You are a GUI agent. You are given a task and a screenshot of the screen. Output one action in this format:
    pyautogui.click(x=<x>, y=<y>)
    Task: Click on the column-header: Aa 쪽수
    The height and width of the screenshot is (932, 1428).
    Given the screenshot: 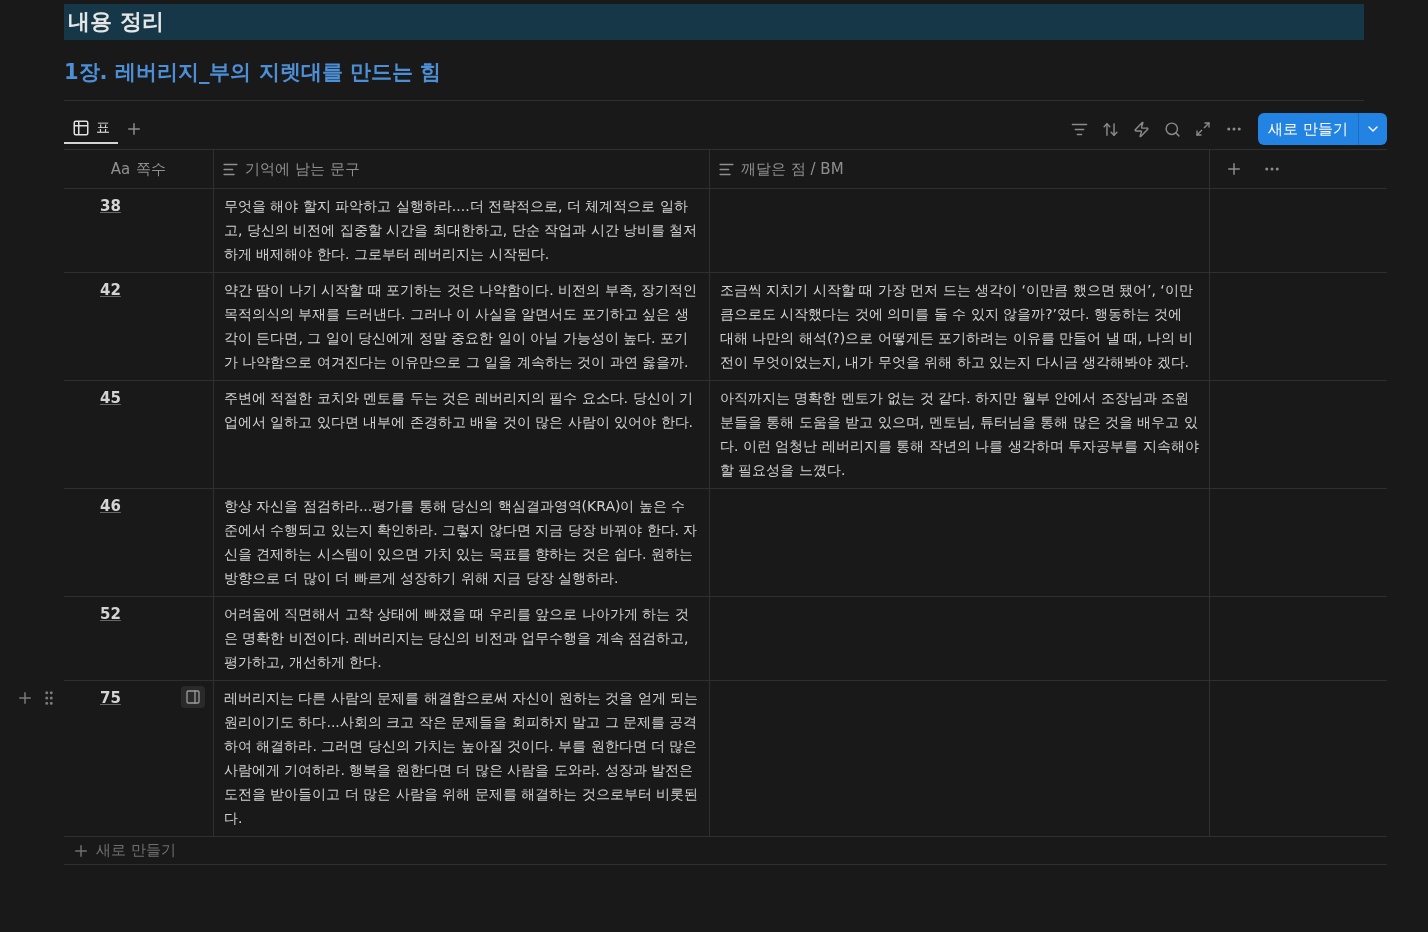 What is the action you would take?
    pyautogui.click(x=139, y=169)
    